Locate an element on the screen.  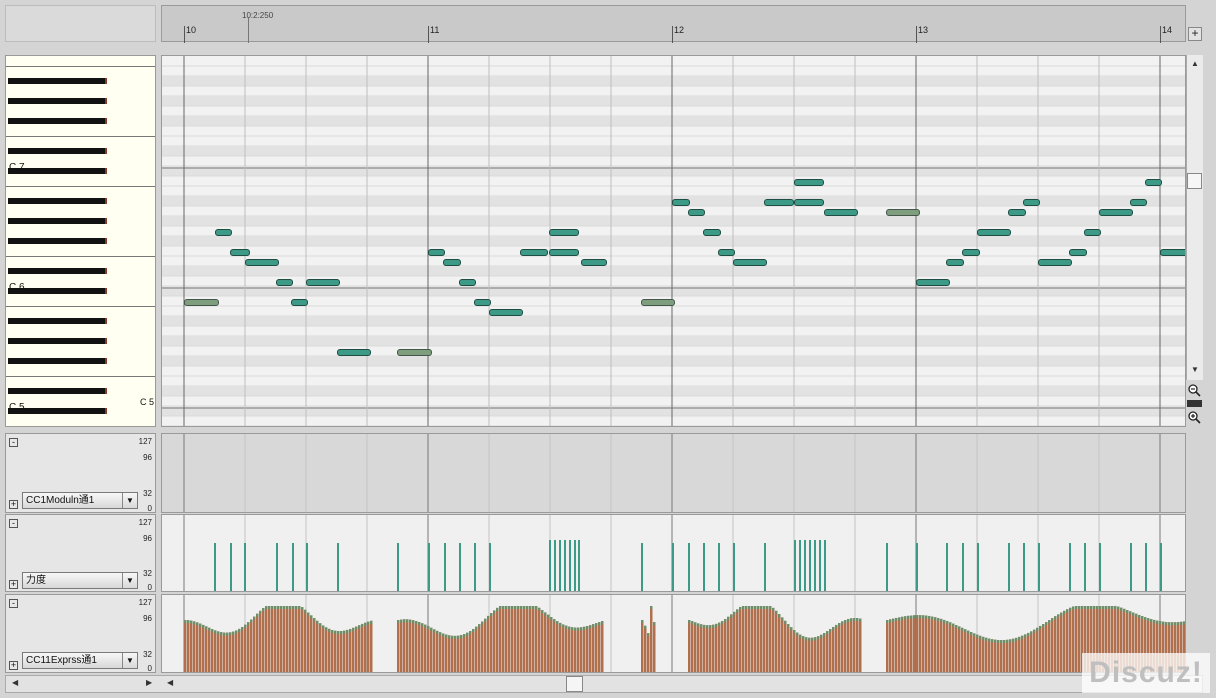
add-lane-button: + is located at coordinates (1195, 34).